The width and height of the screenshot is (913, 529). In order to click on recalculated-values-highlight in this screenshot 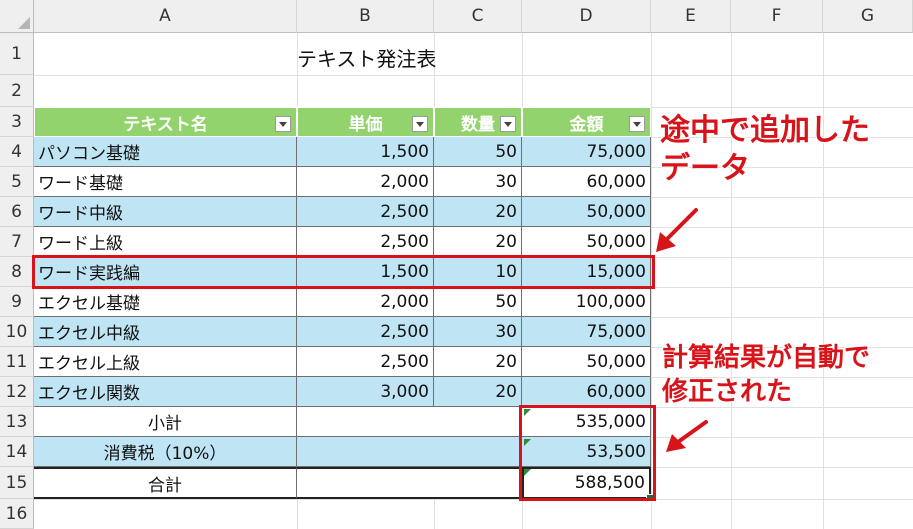, I will do `click(587, 453)`.